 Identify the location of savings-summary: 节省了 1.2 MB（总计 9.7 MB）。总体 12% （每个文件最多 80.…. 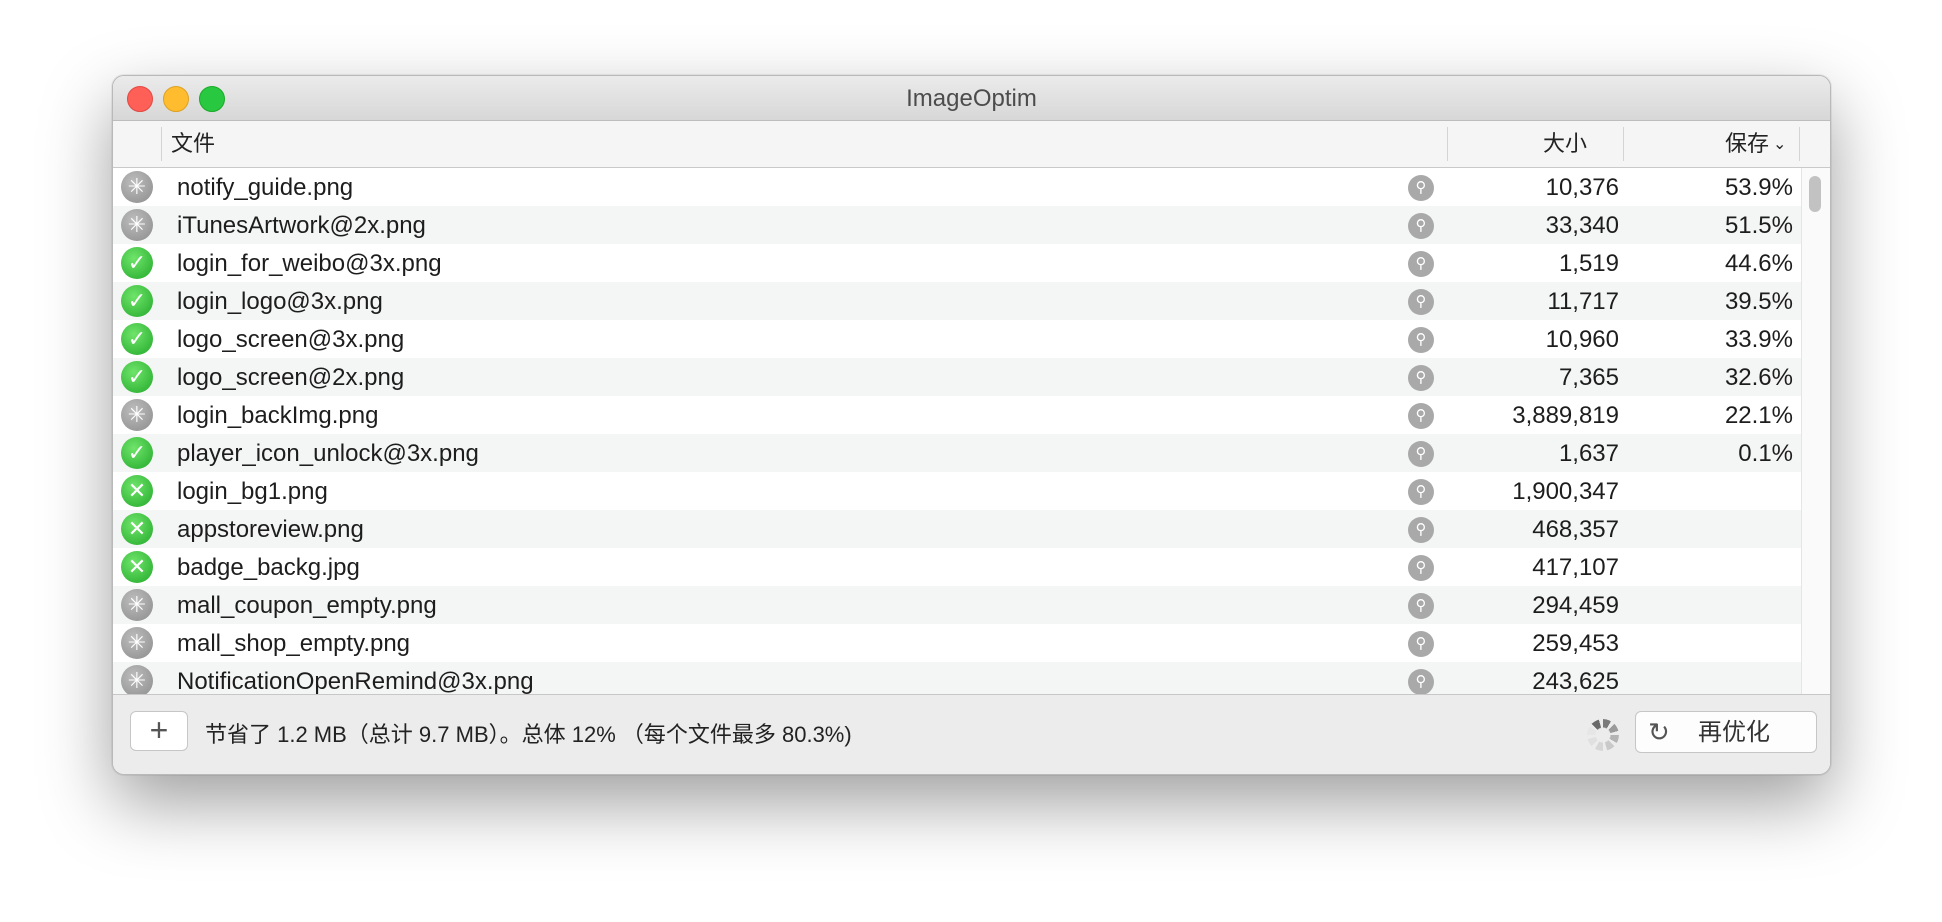
(528, 734).